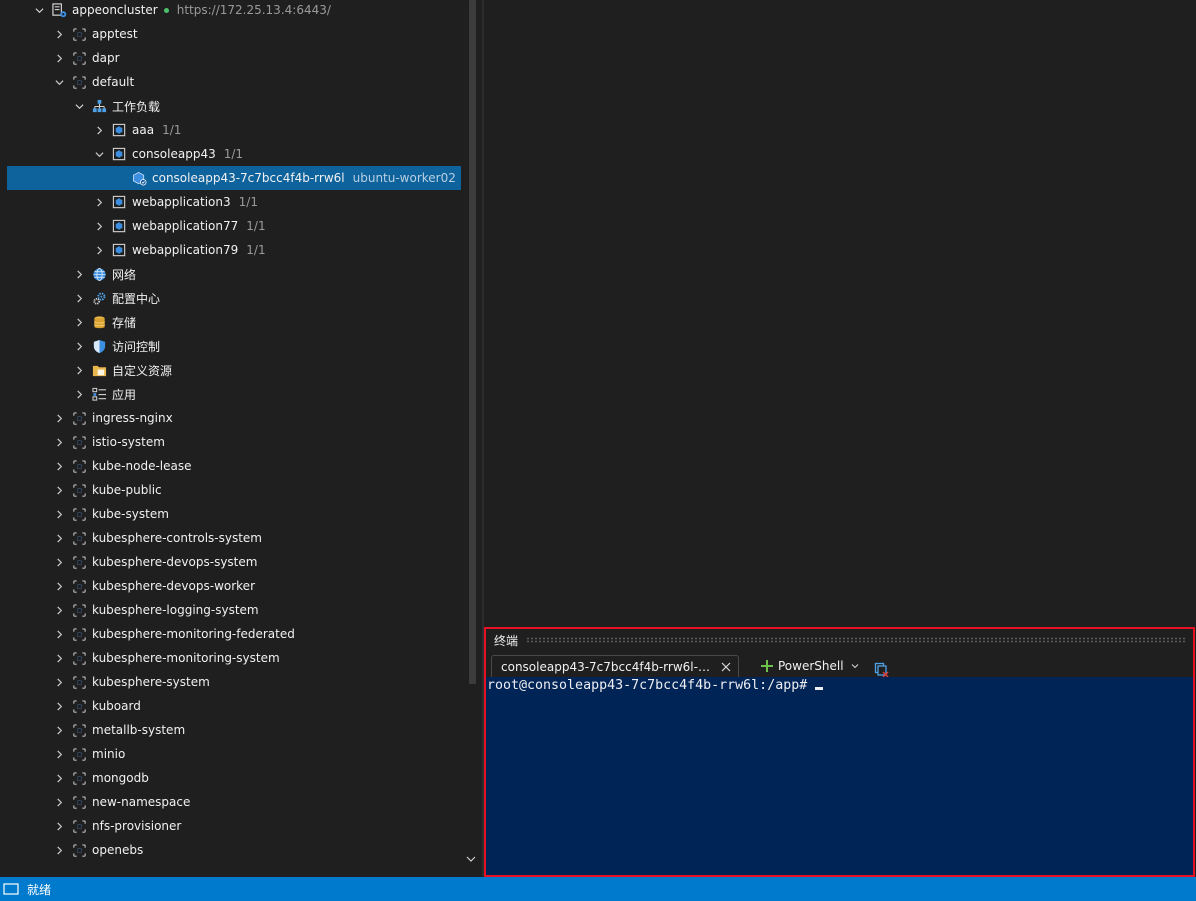 The height and width of the screenshot is (901, 1196). What do you see at coordinates (139, 730) in the screenshot?
I see `tree-item-label: metallb-system` at bounding box center [139, 730].